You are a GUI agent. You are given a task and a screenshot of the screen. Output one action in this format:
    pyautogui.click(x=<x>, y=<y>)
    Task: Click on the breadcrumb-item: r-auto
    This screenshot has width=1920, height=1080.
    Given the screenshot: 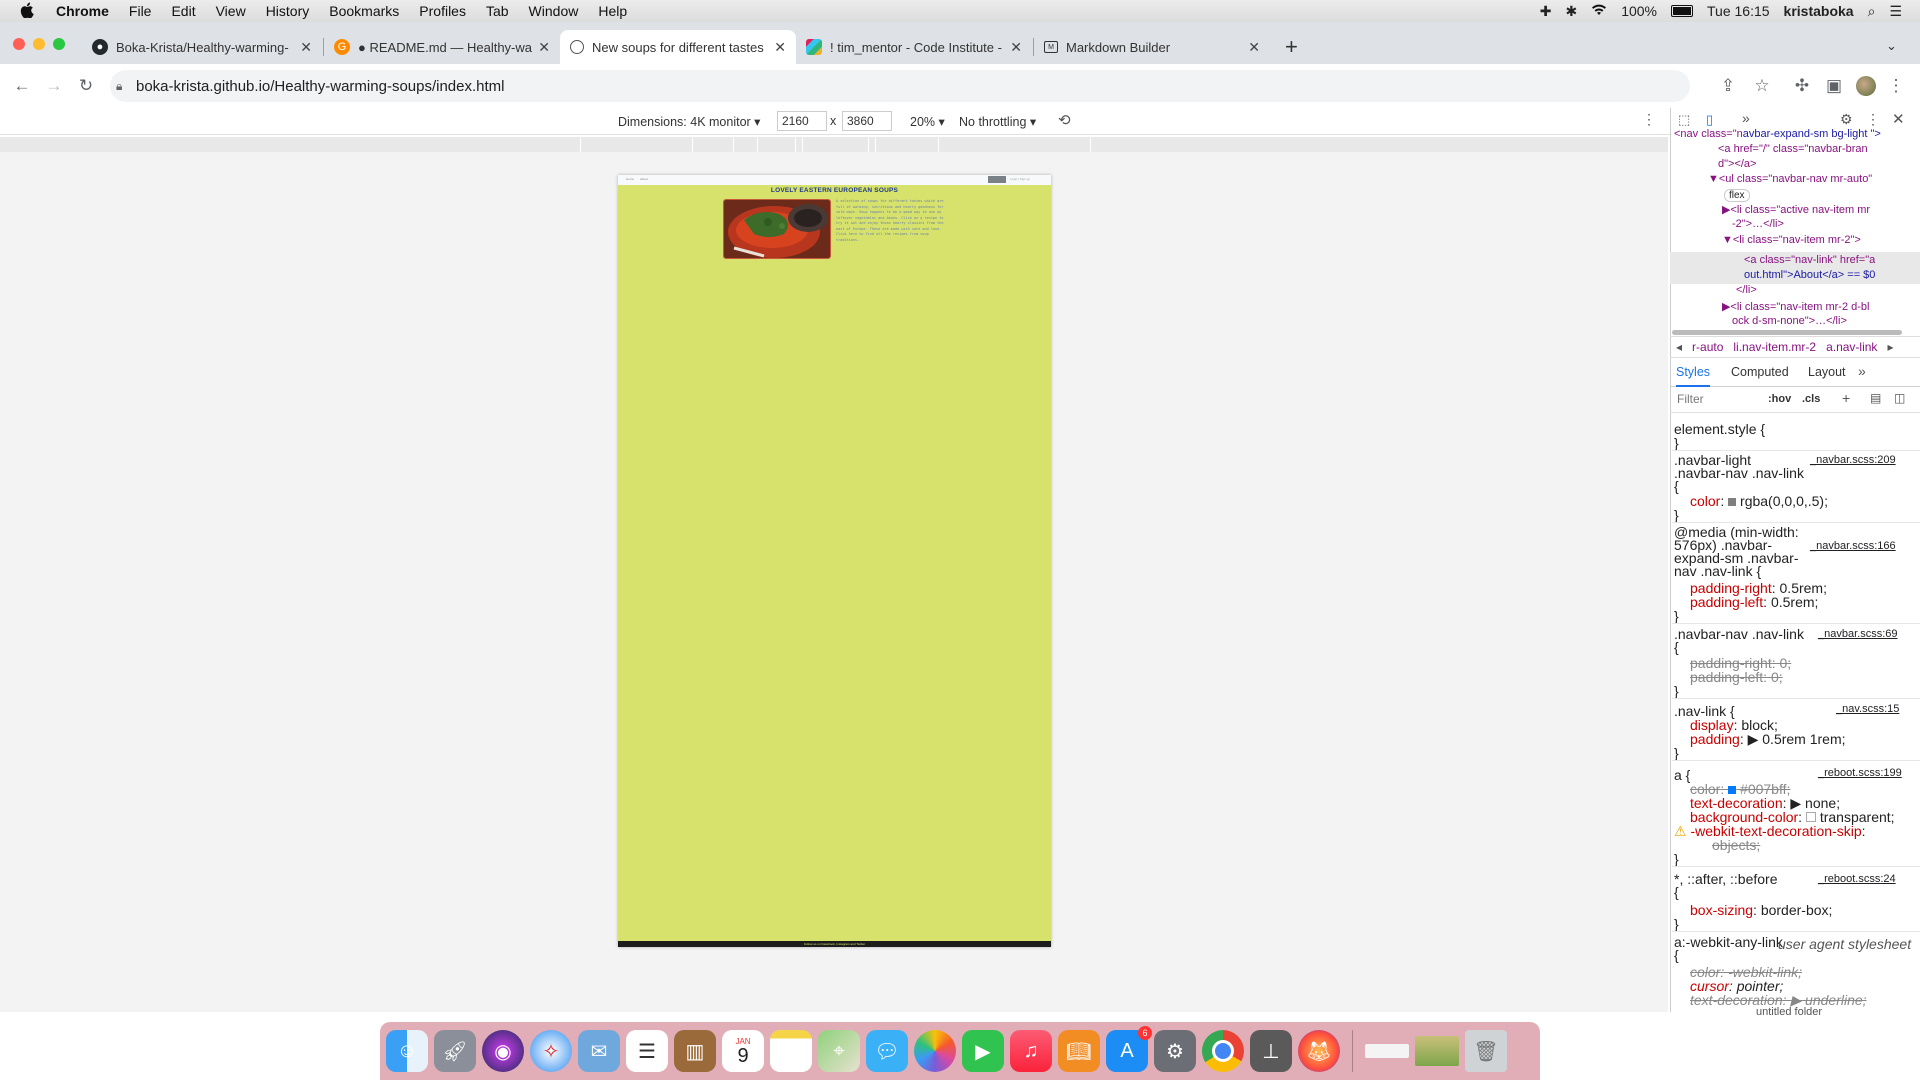 What is the action you would take?
    pyautogui.click(x=1707, y=347)
    